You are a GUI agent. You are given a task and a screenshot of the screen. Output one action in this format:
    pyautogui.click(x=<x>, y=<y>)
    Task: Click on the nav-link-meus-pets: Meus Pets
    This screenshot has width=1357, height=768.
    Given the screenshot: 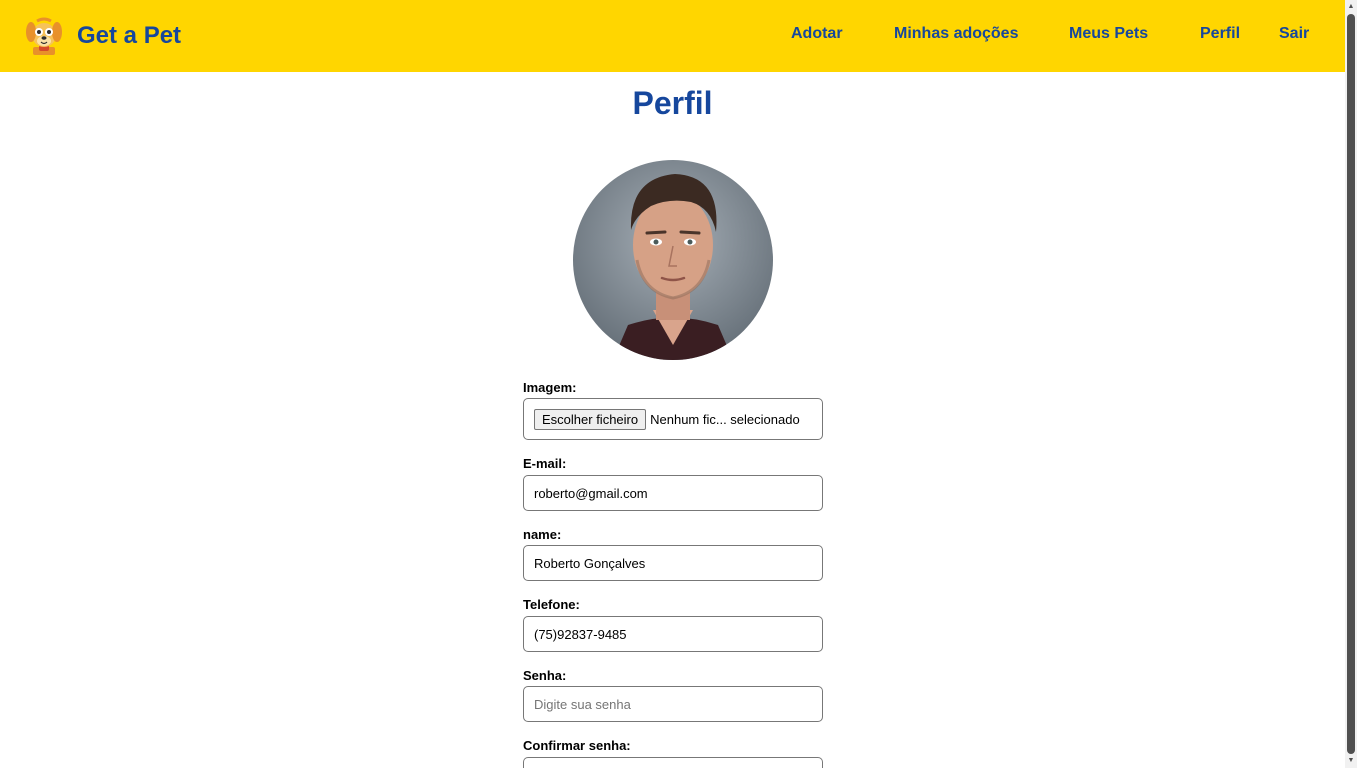 What is the action you would take?
    pyautogui.click(x=1108, y=34)
    